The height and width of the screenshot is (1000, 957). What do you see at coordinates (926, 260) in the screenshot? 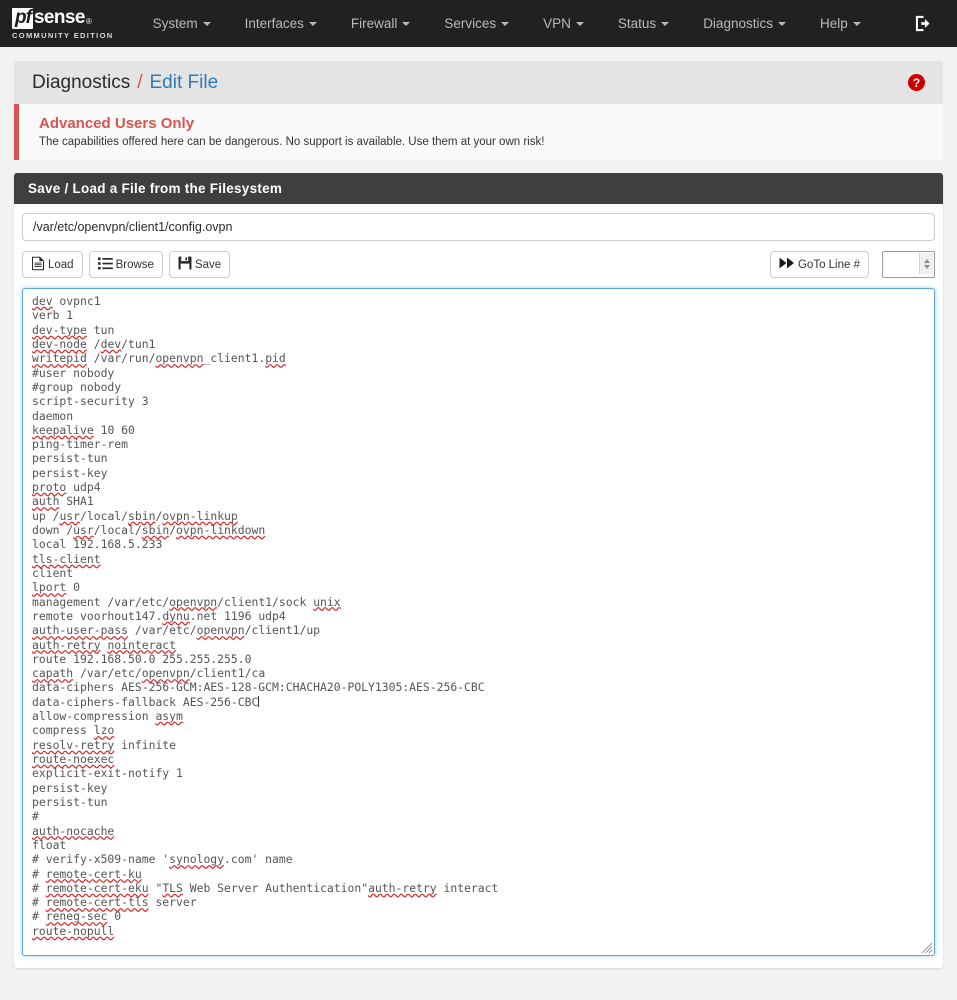
I see `stepper-up-icon` at bounding box center [926, 260].